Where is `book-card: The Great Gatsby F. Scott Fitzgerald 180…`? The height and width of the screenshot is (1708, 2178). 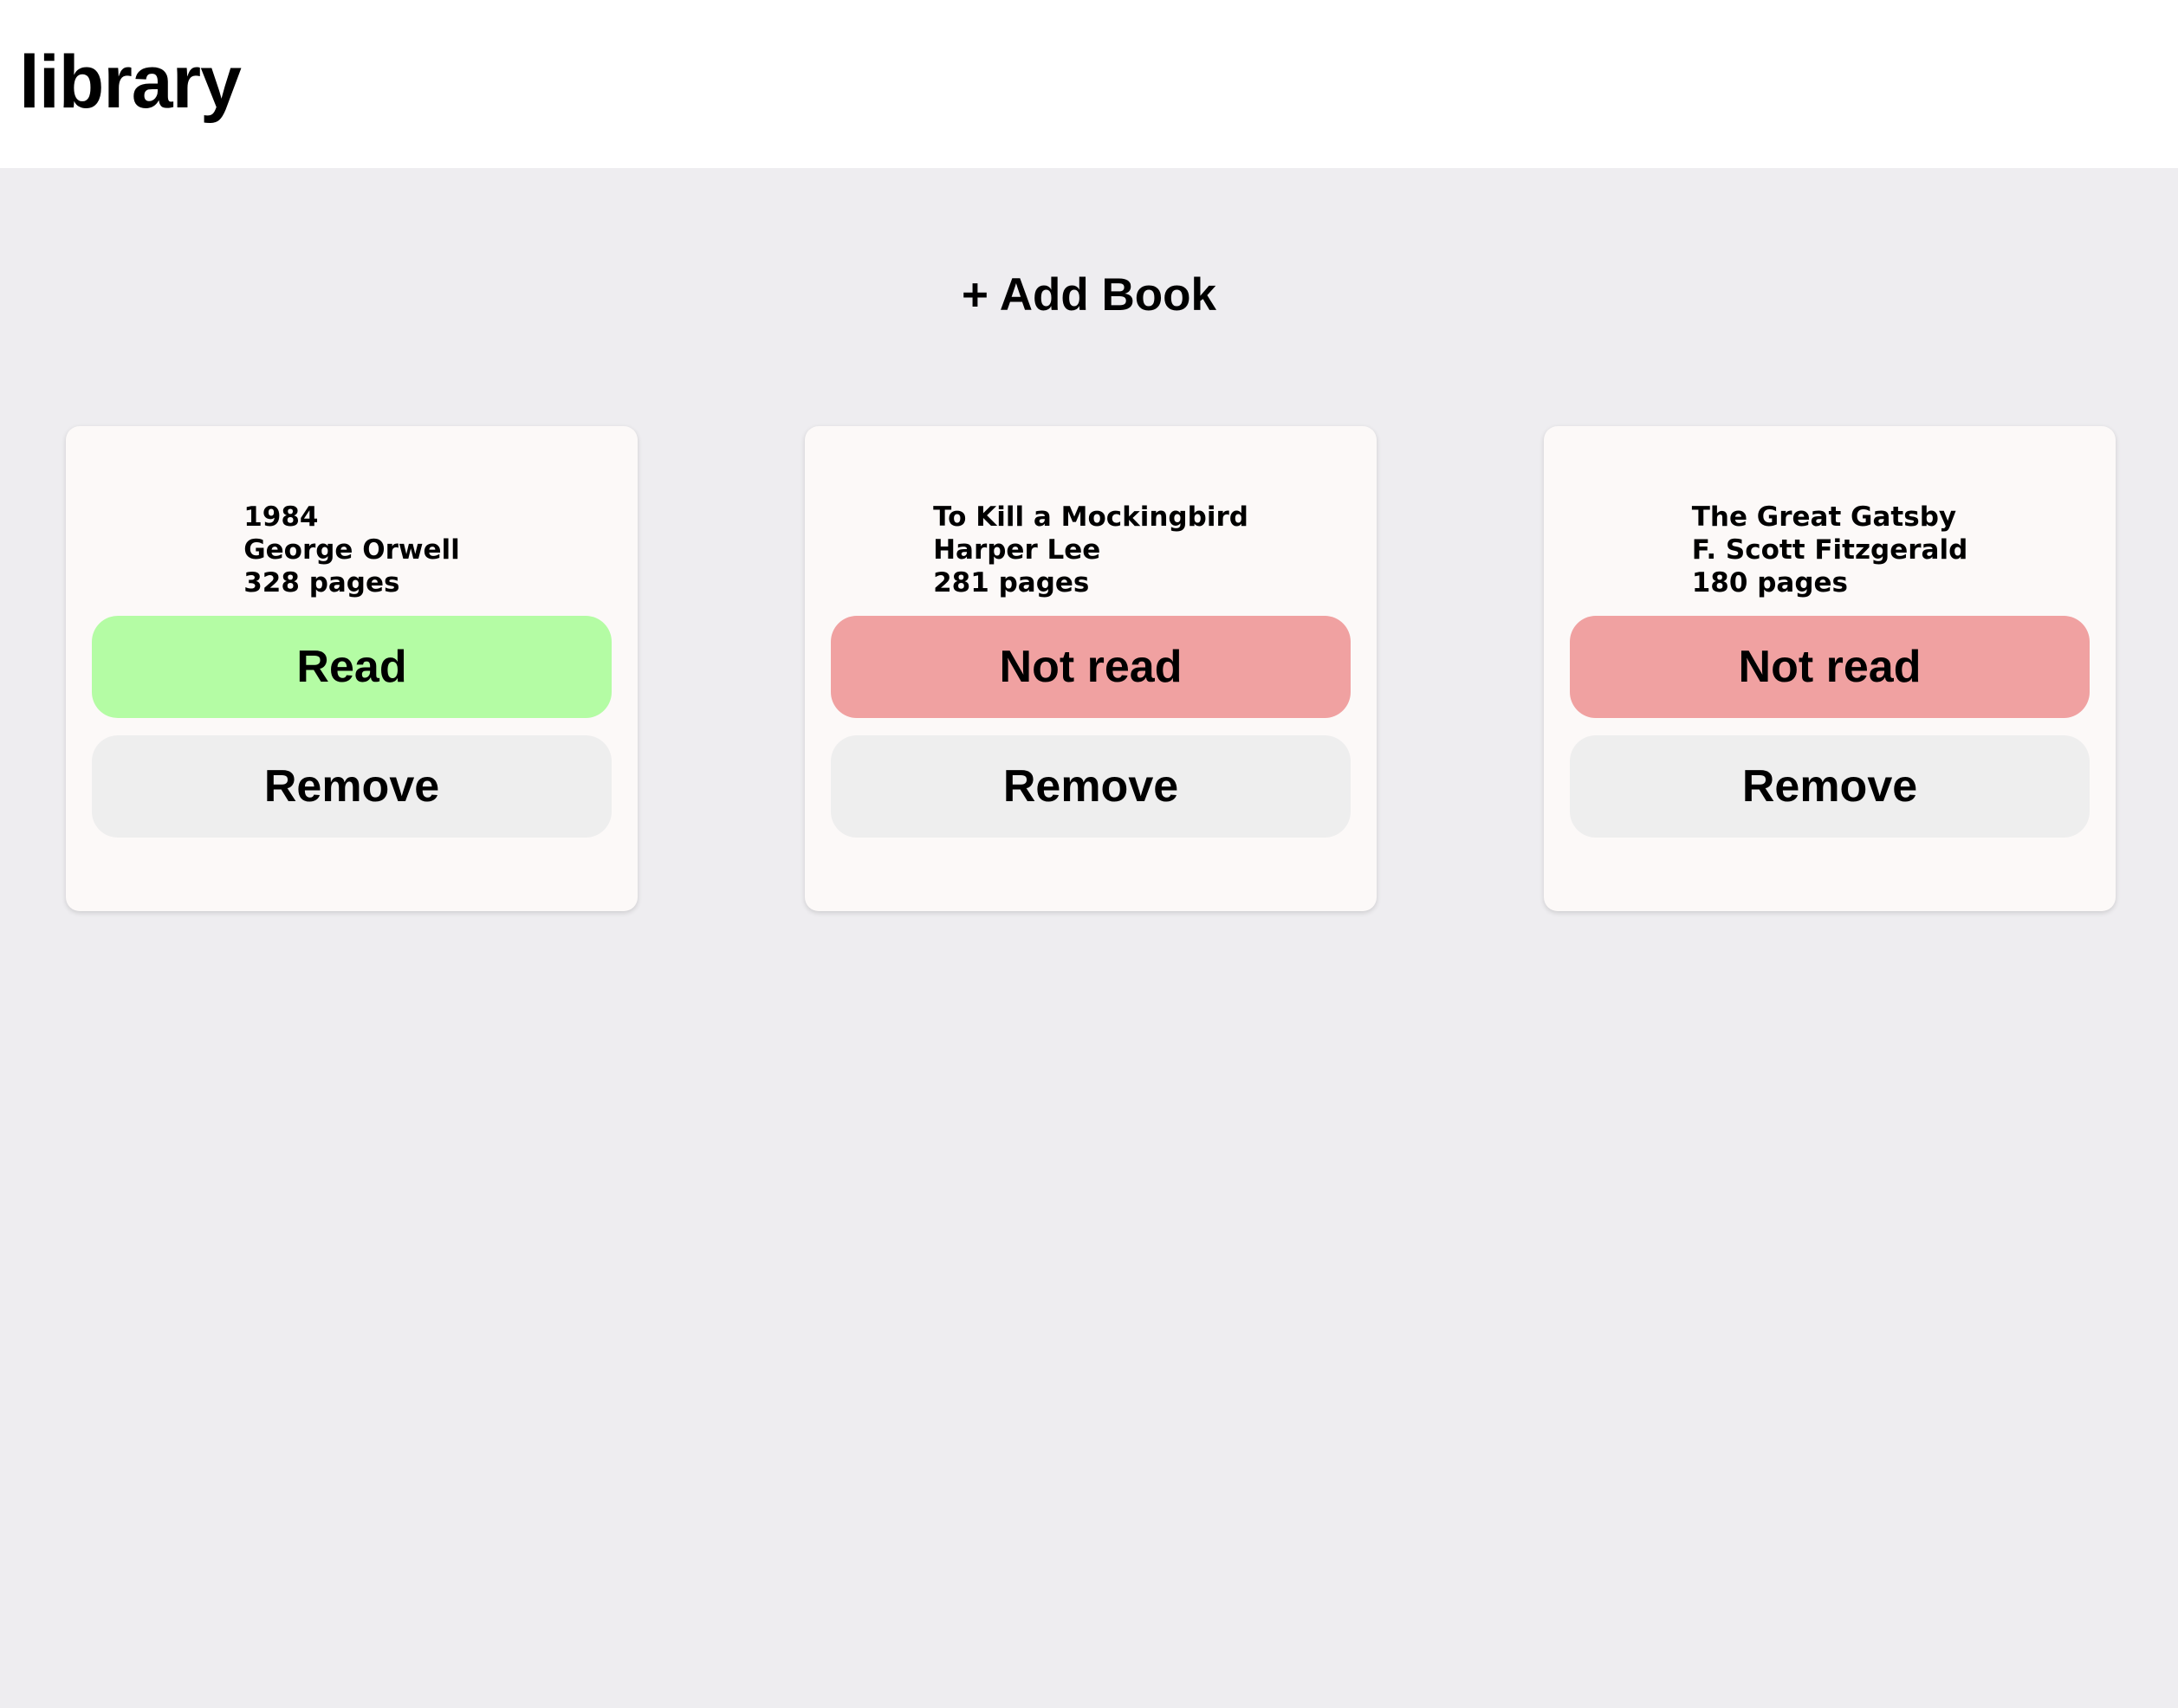
book-card: The Great Gatsby F. Scott Fitzgerald 180… is located at coordinates (1830, 668).